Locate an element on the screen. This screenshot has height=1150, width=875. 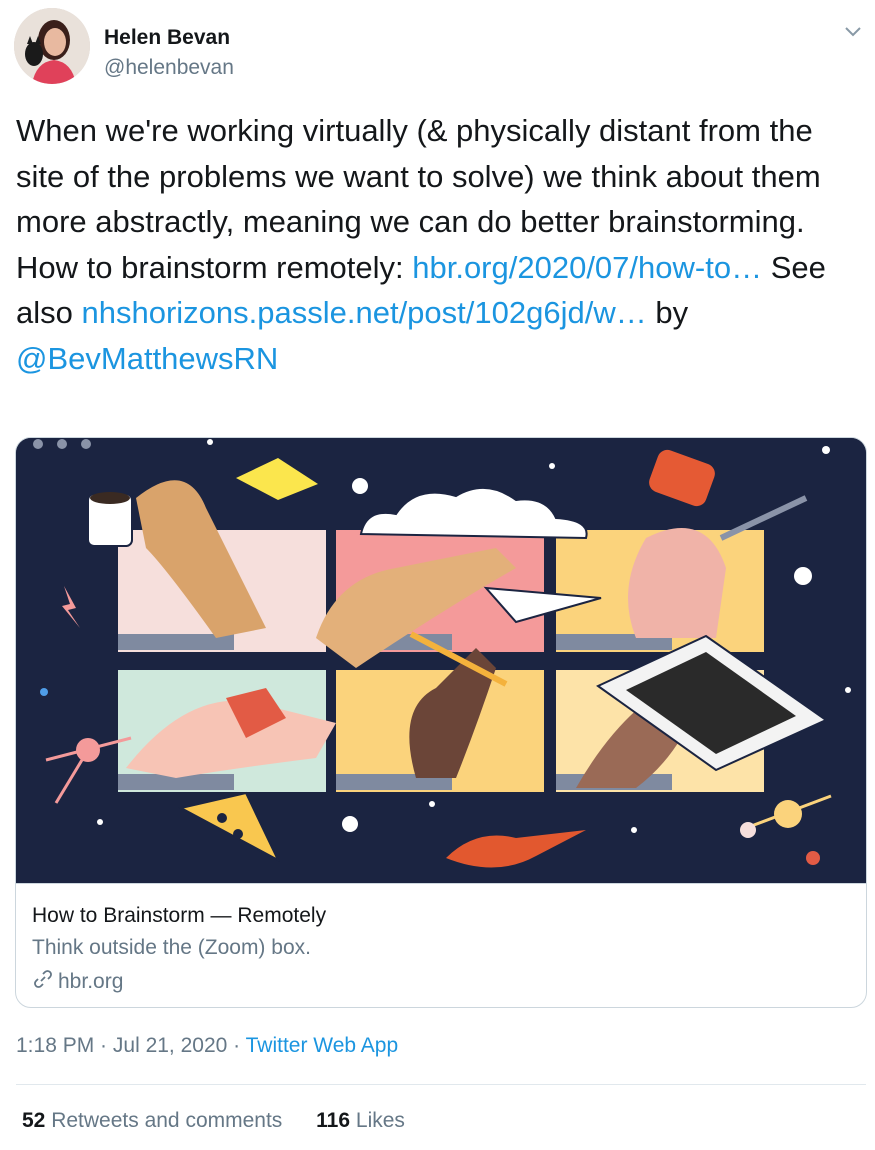
mention-link: @BevMatthewsRN is located at coordinates (147, 358).